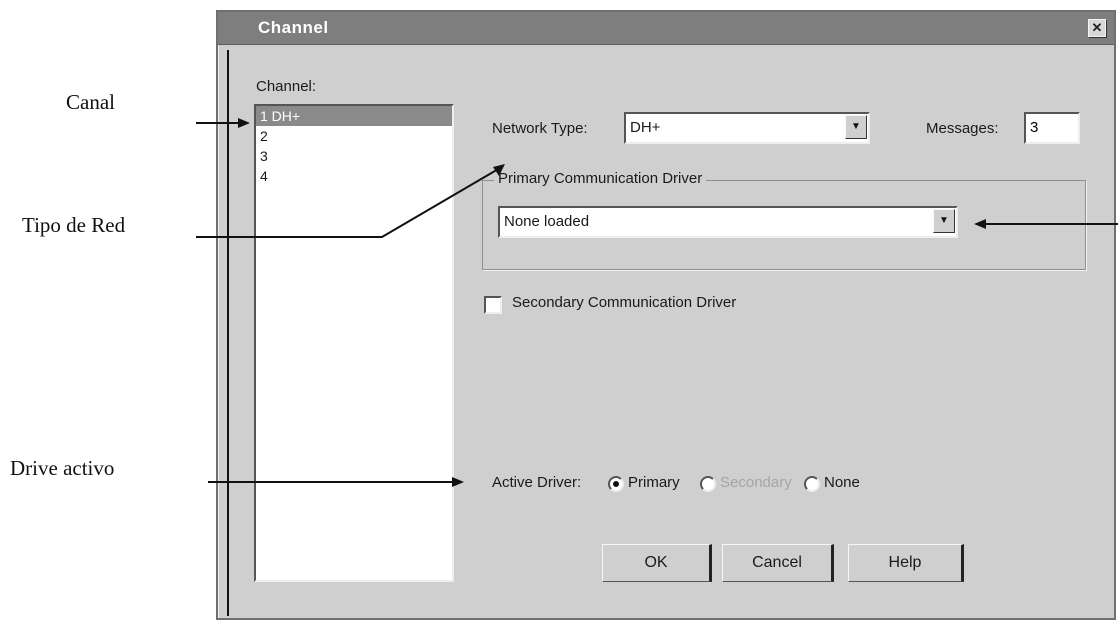 This screenshot has width=1118, height=623. What do you see at coordinates (906, 563) in the screenshot?
I see `help-button: Help` at bounding box center [906, 563].